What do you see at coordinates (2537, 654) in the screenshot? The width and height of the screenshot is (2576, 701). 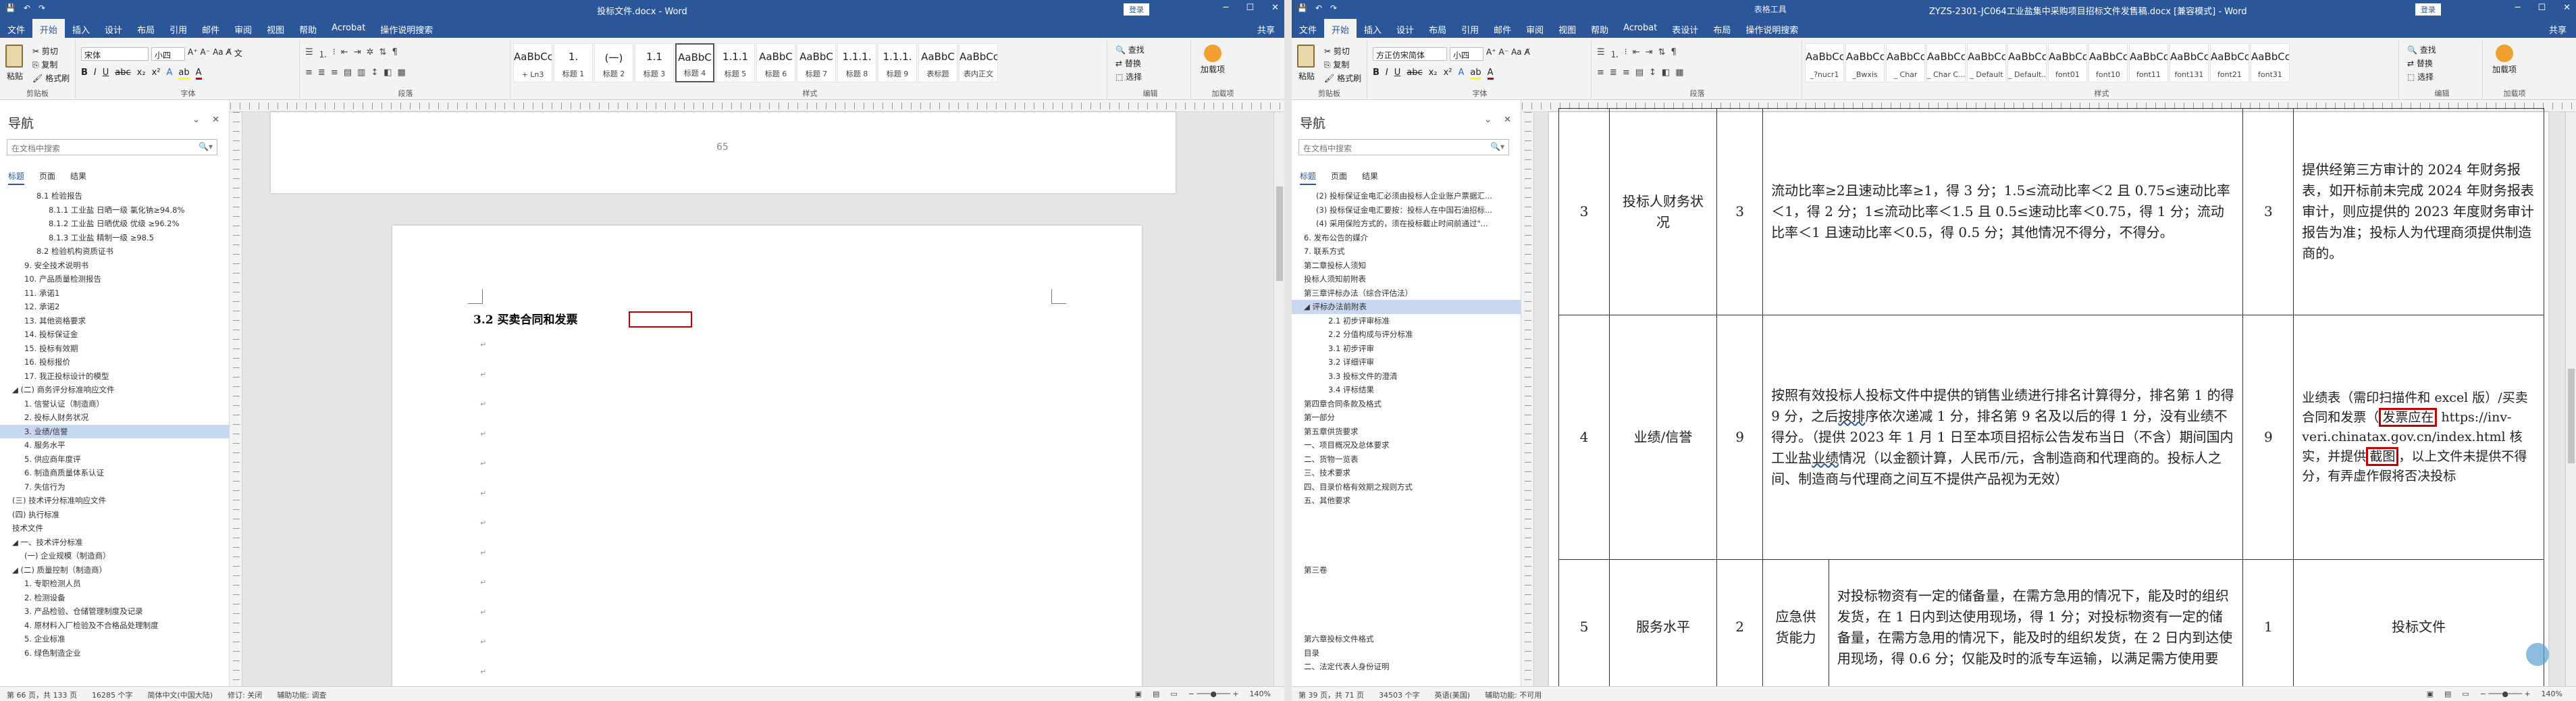 I see `assistant-icon` at bounding box center [2537, 654].